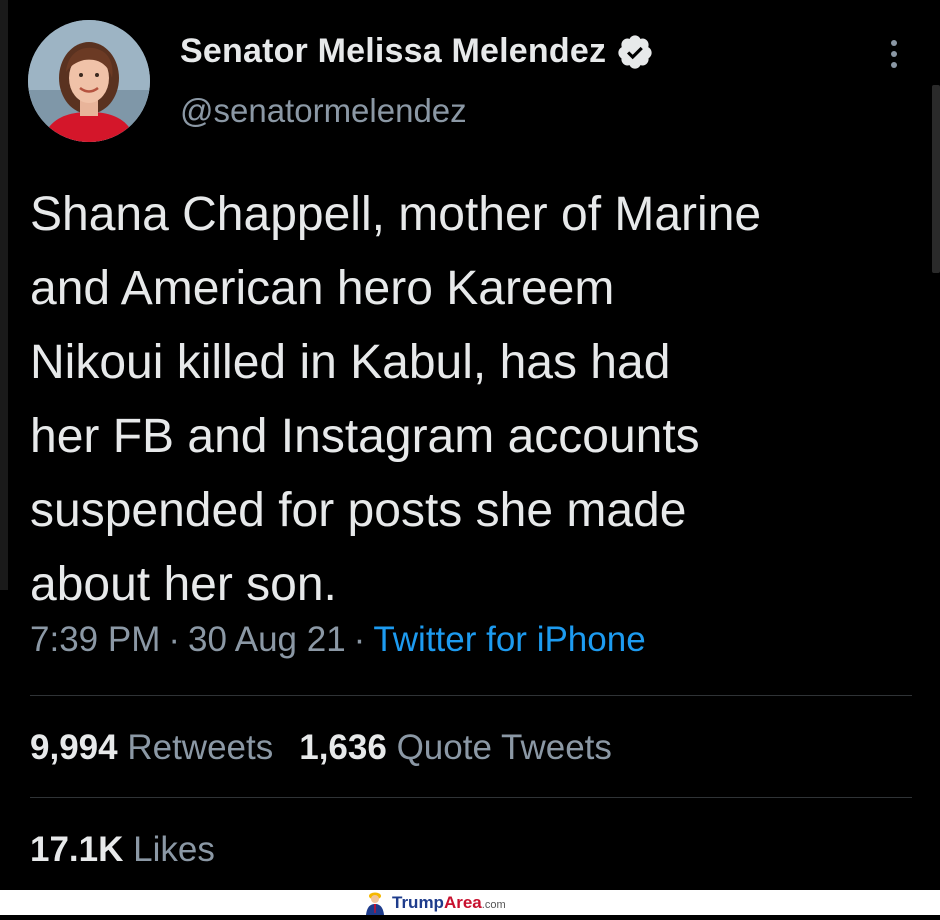 Image resolution: width=940 pixels, height=920 pixels. What do you see at coordinates (4, 295) in the screenshot?
I see `left-panel-edge` at bounding box center [4, 295].